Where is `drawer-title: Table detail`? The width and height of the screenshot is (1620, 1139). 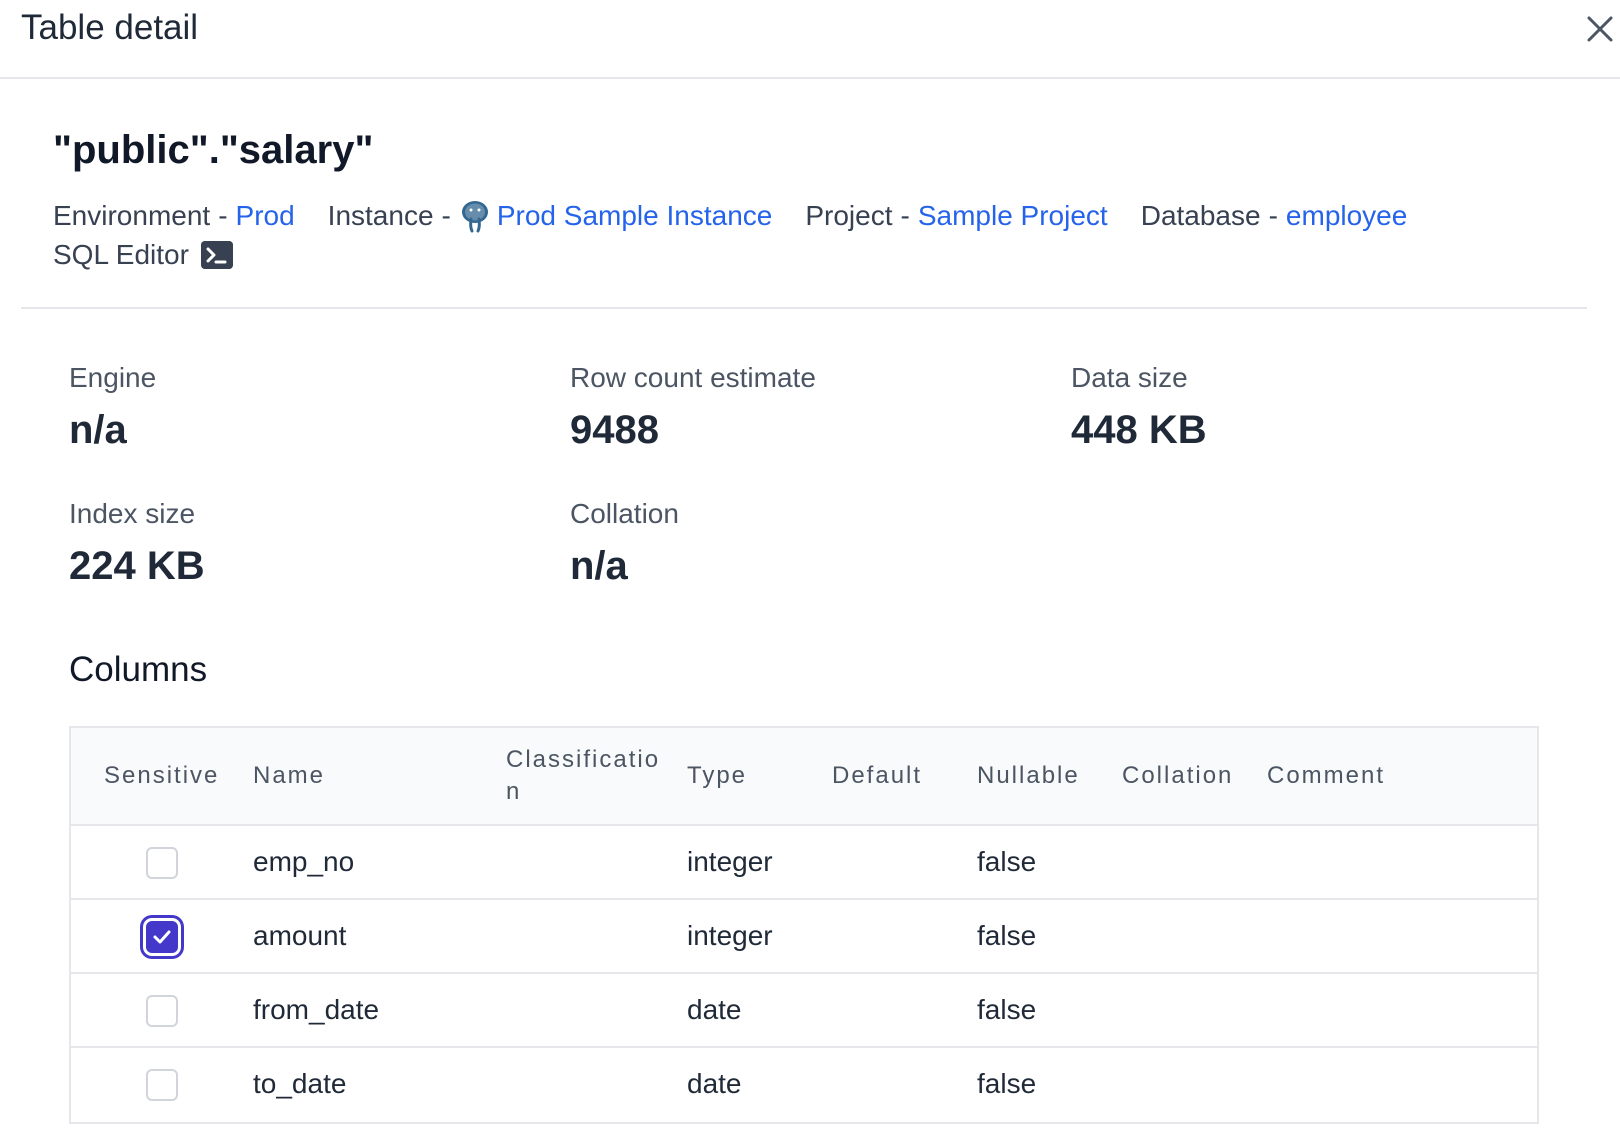
drawer-title: Table detail is located at coordinates (110, 27).